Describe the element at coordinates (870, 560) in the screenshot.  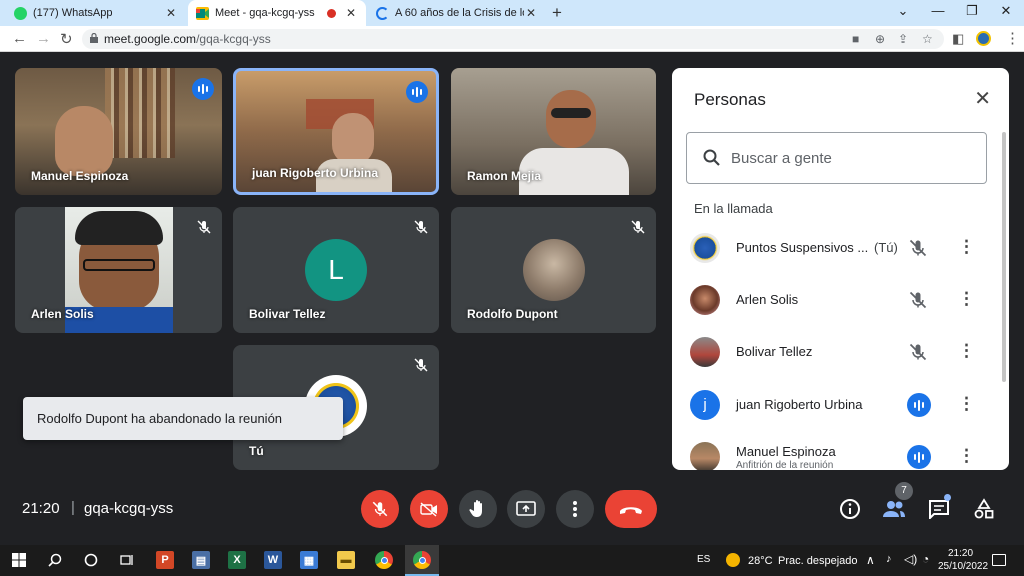
I see `chevron-up-icon: ∧` at that location.